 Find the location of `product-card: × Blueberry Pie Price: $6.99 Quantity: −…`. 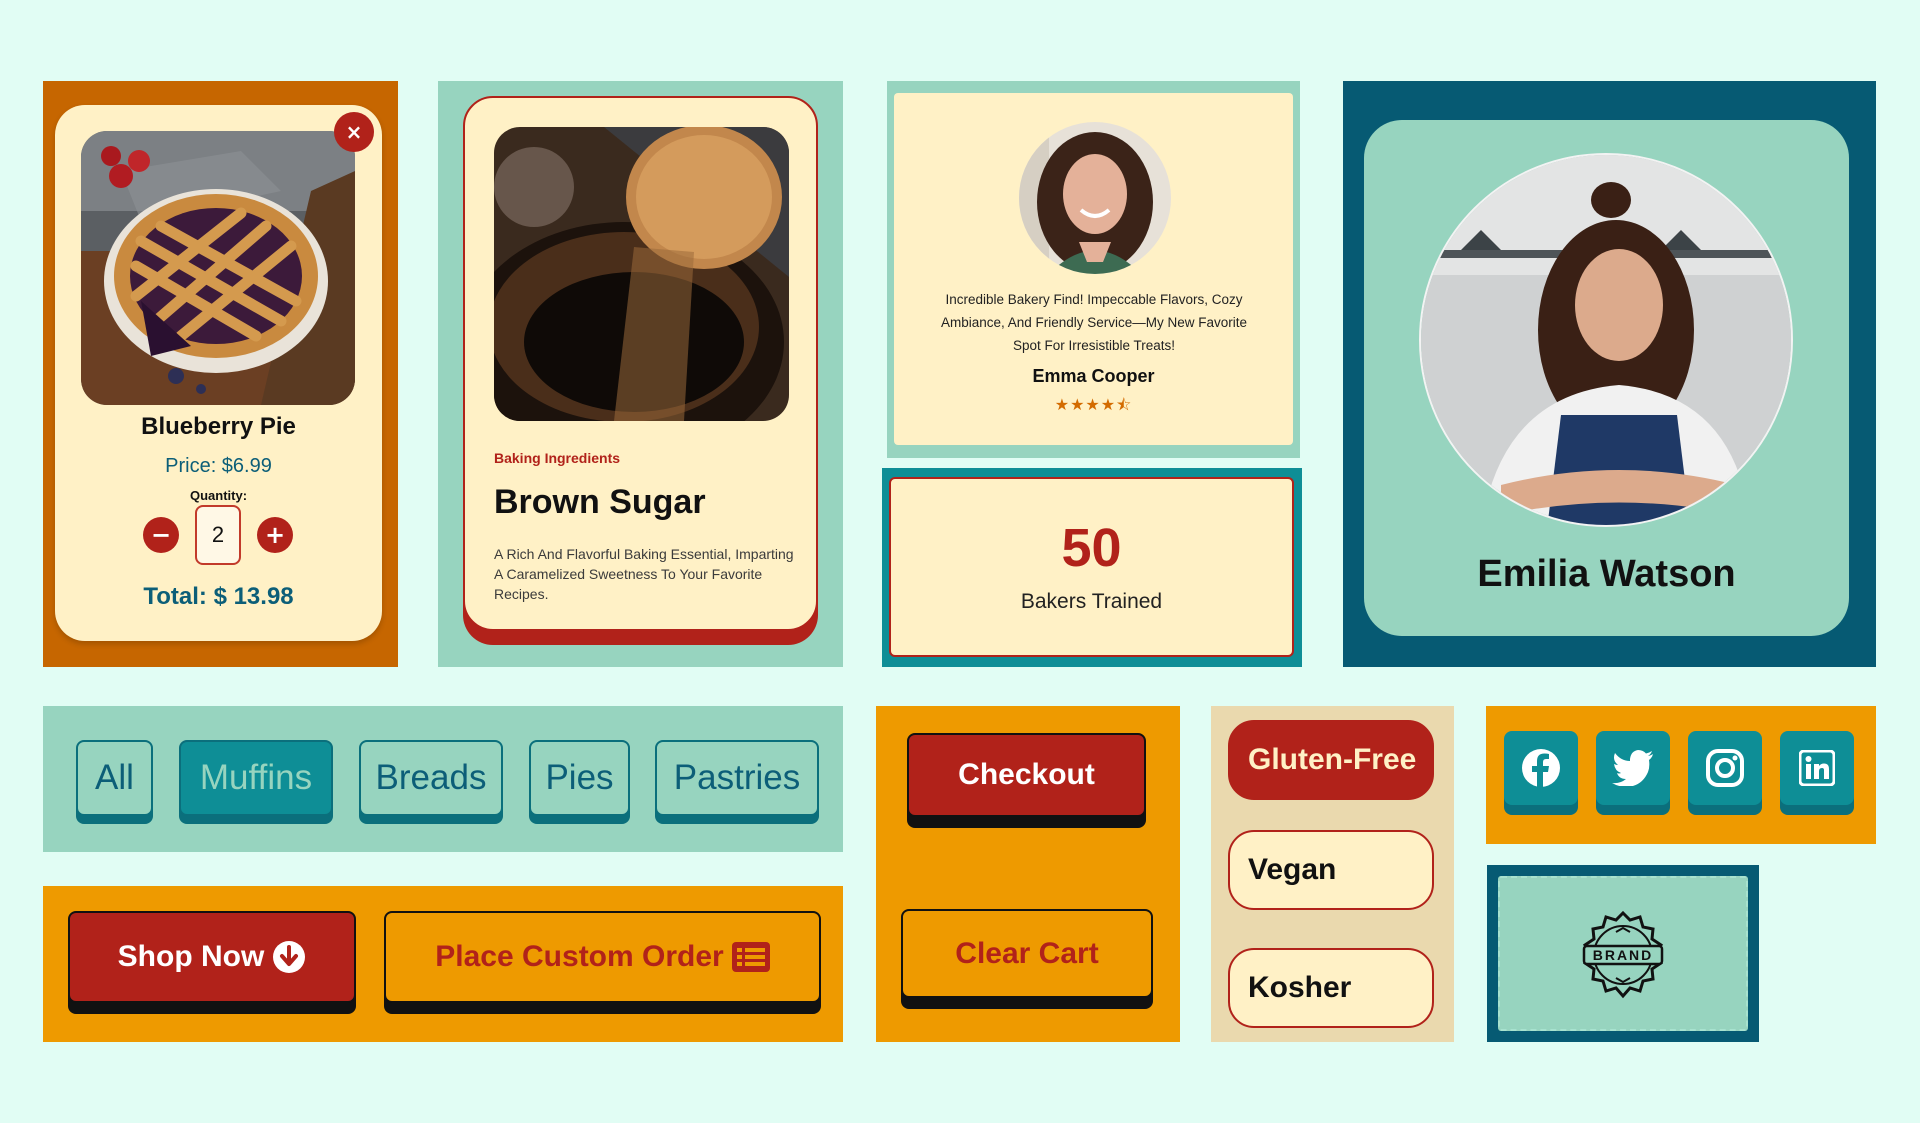

product-card: × Blueberry Pie Price: $6.99 Quantity: −… is located at coordinates (218, 373).